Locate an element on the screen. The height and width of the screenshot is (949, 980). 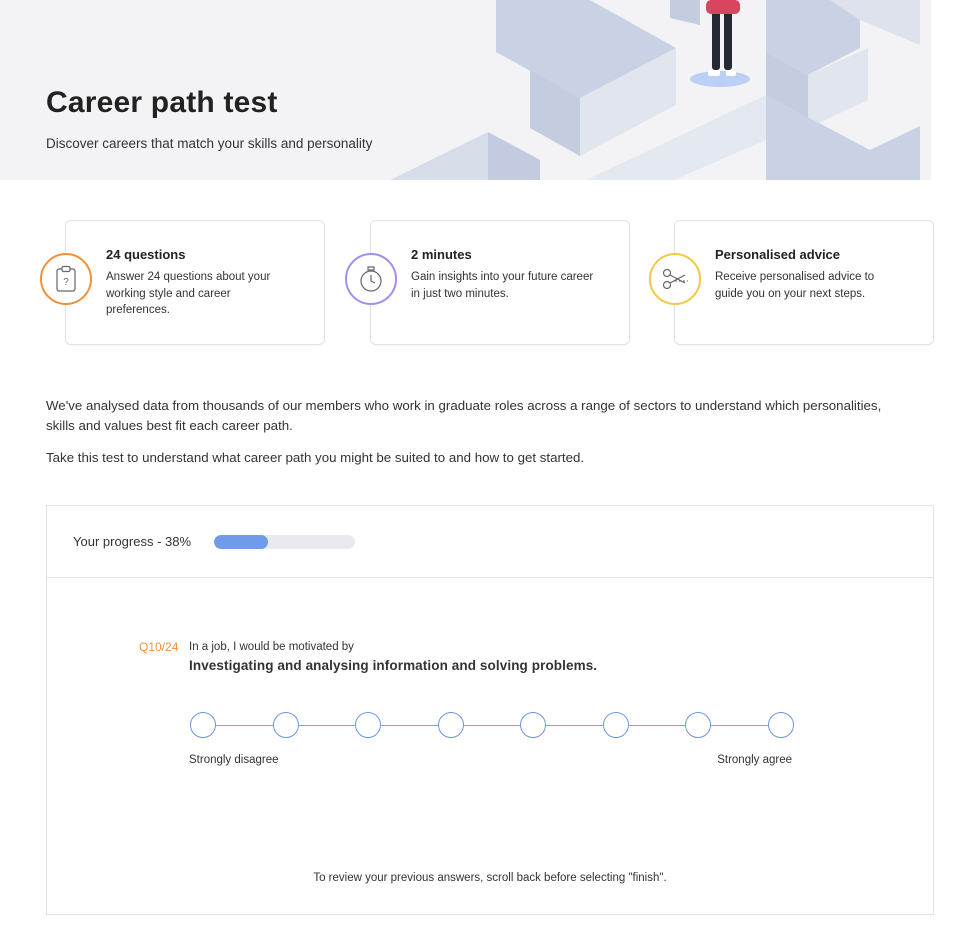
stopwatch-icon is located at coordinates (371, 279).